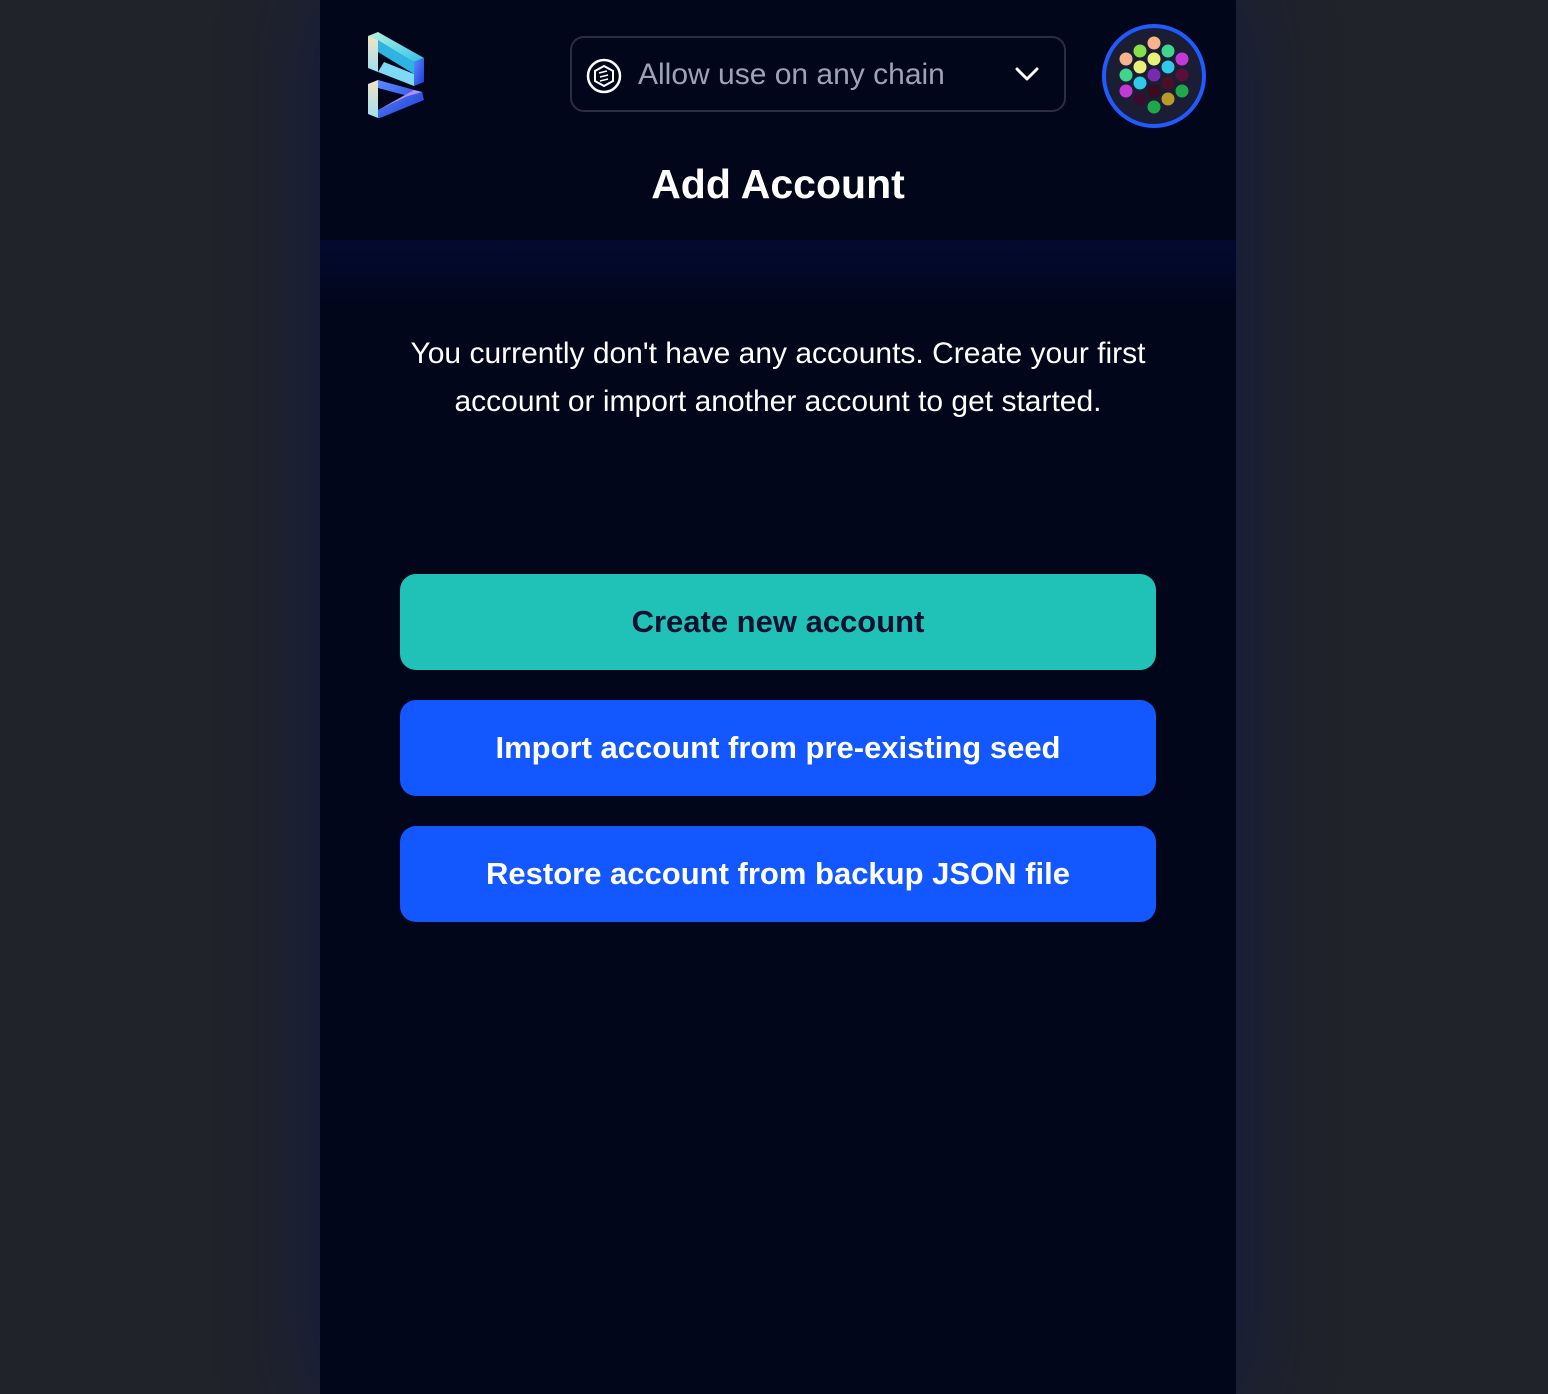  I want to click on create-account-button: Create new account, so click(778, 622).